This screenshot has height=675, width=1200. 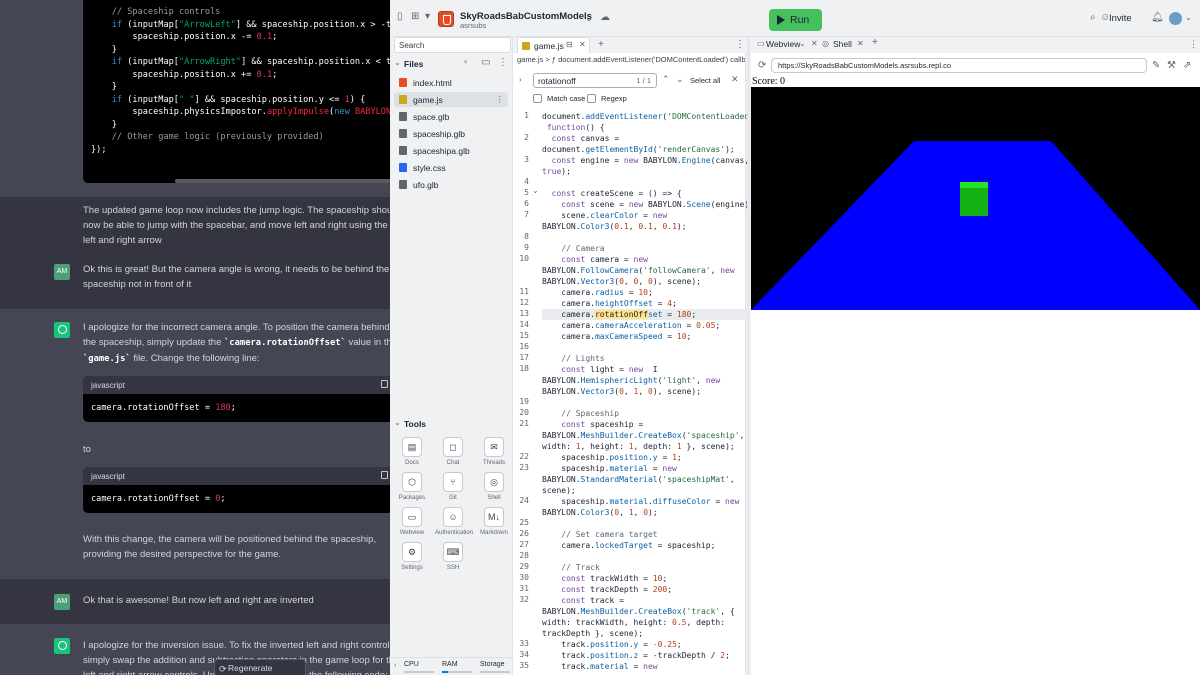 I want to click on code-line: BABYLON.MeshBuilder.CreateBox('track', {, so click(x=638, y=611).